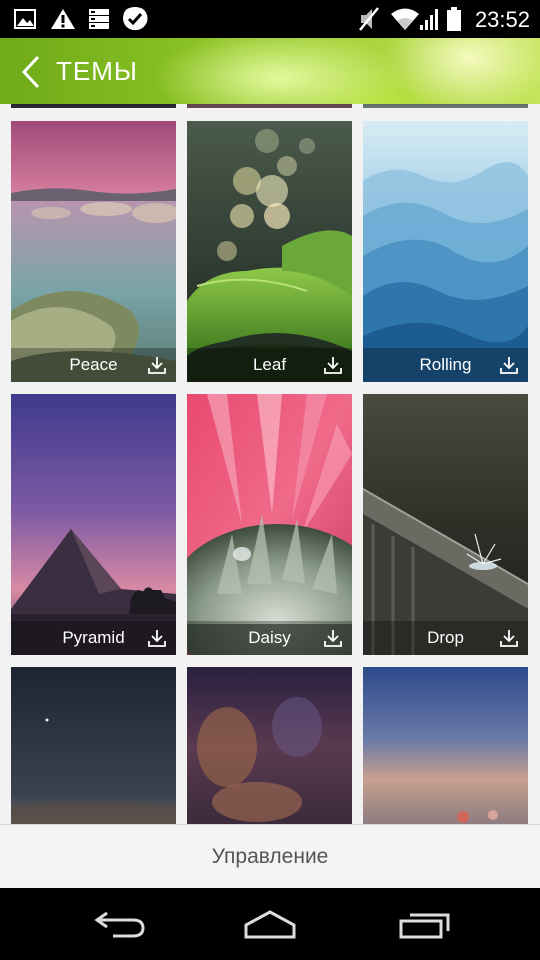 The image size is (540, 960). I want to click on battery-icon, so click(454, 19).